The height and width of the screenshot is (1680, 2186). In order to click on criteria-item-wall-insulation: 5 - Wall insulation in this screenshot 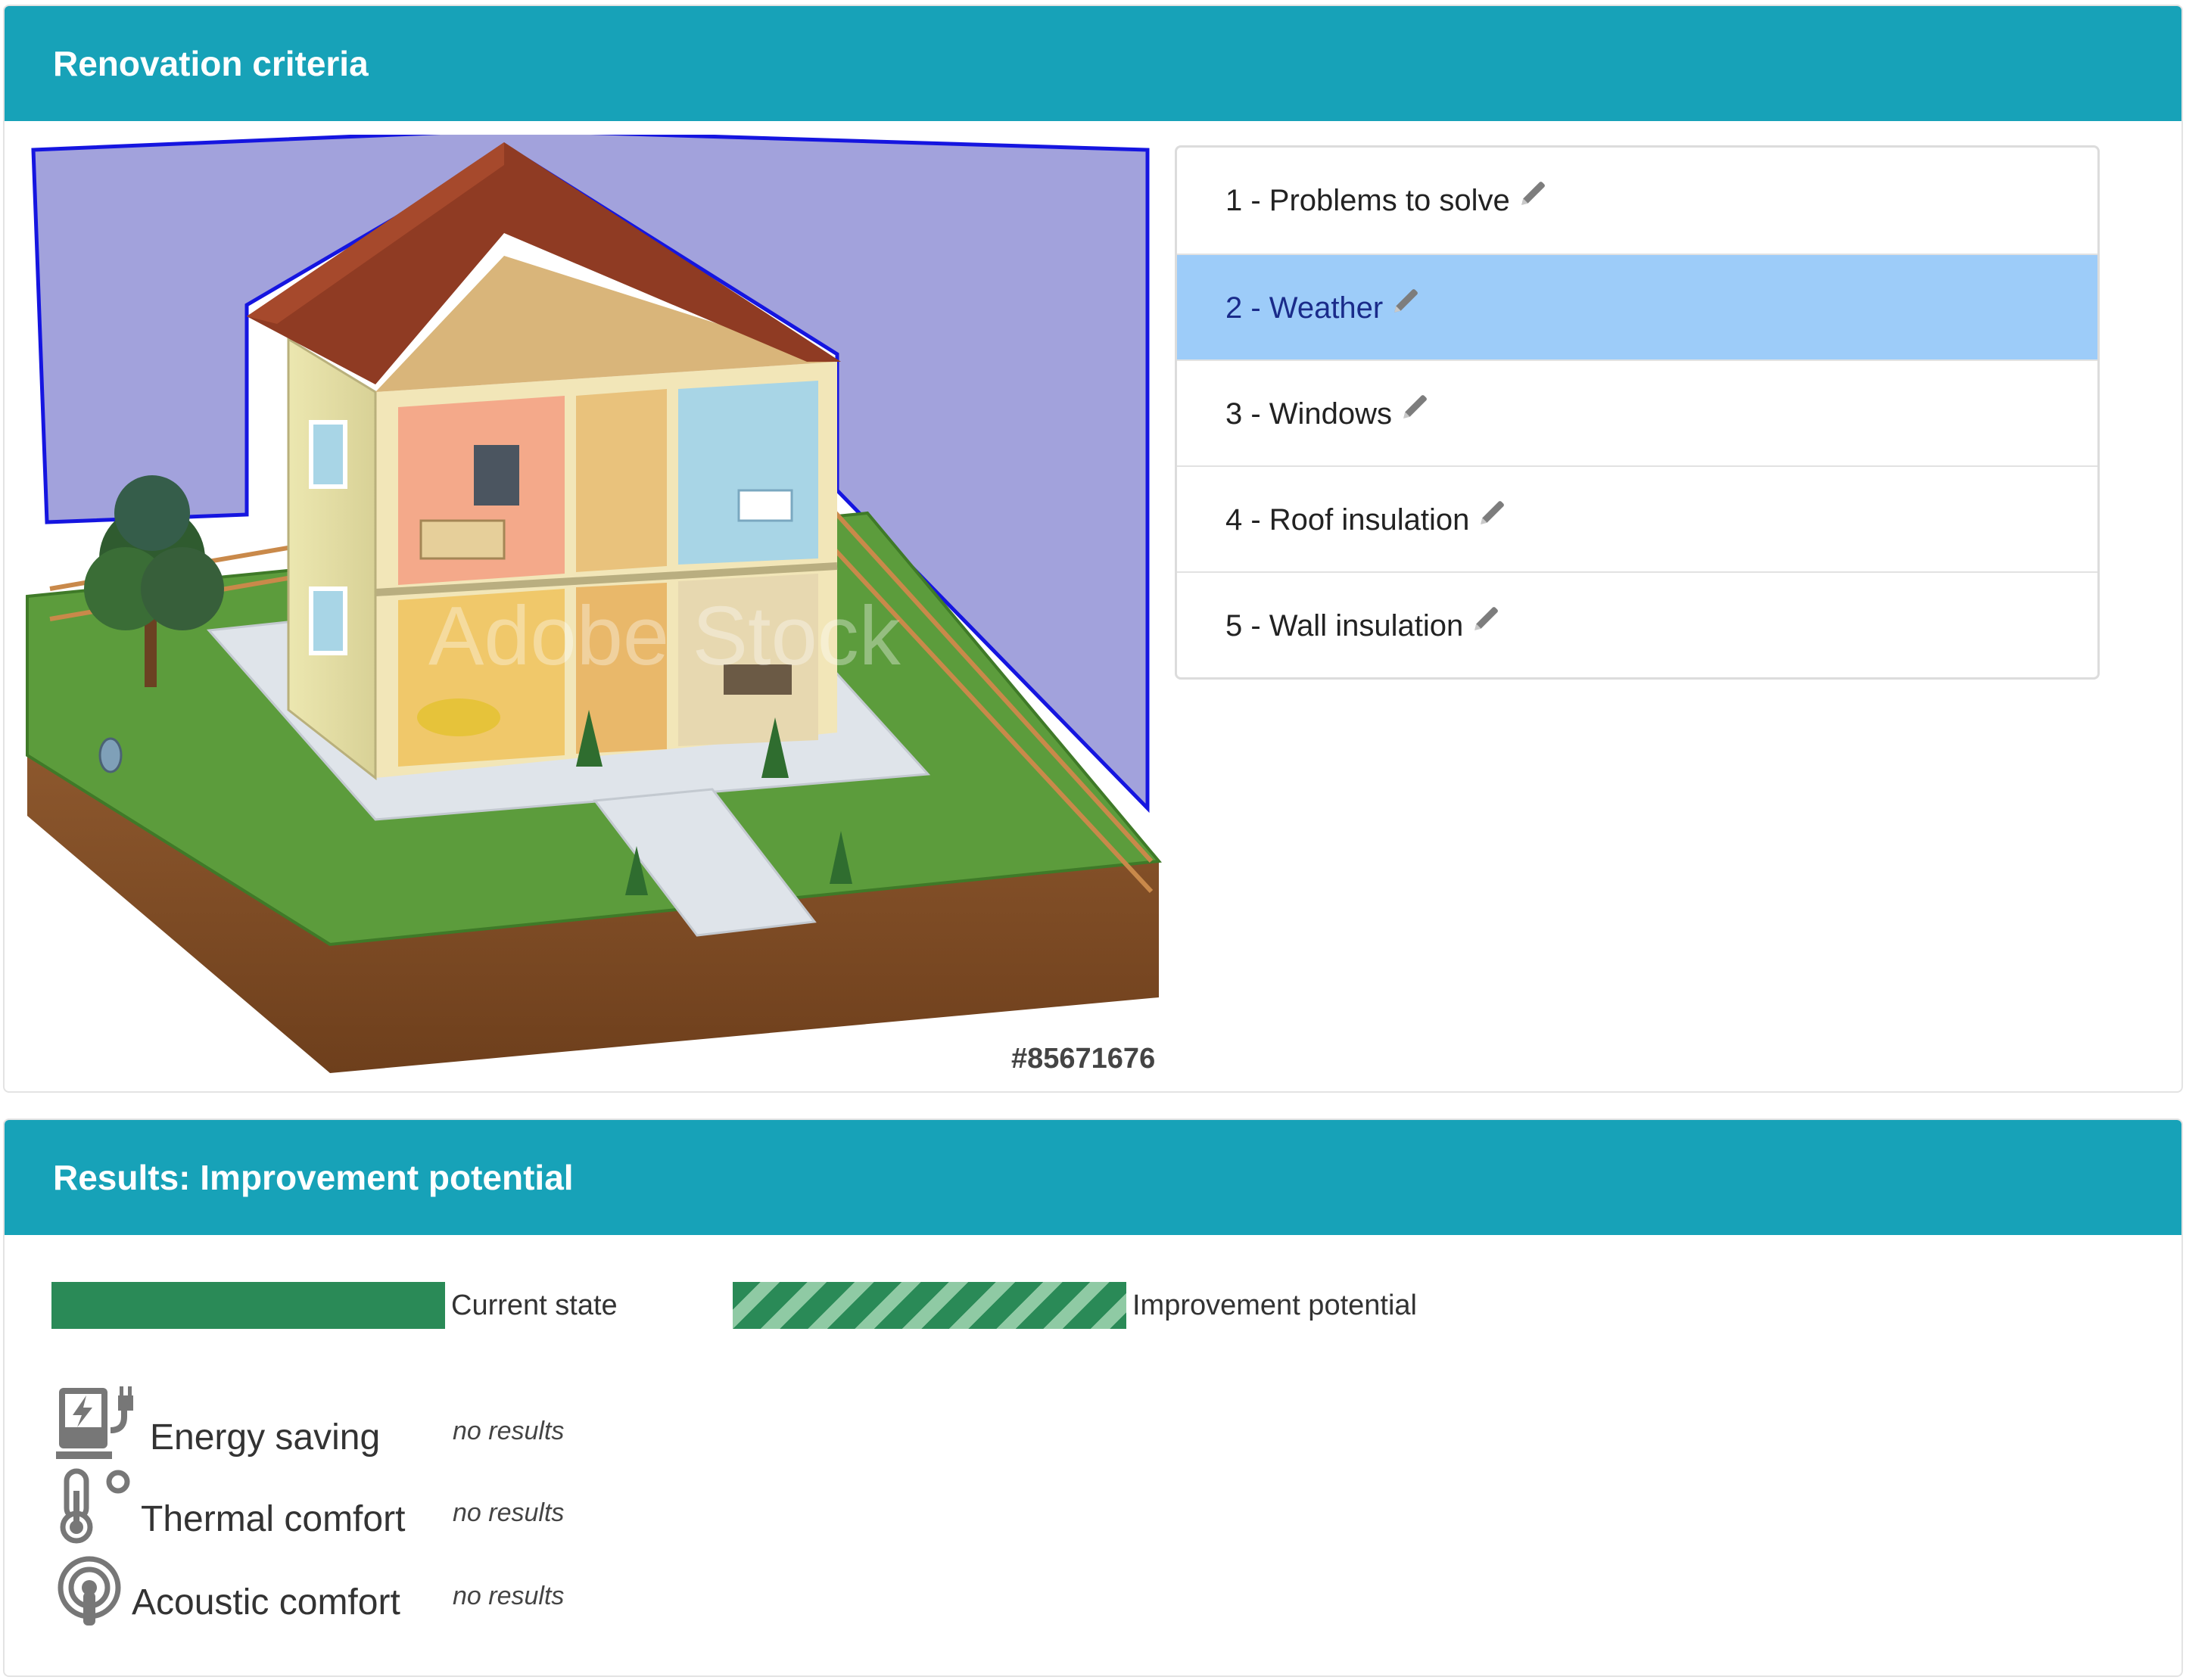, I will do `click(1637, 624)`.